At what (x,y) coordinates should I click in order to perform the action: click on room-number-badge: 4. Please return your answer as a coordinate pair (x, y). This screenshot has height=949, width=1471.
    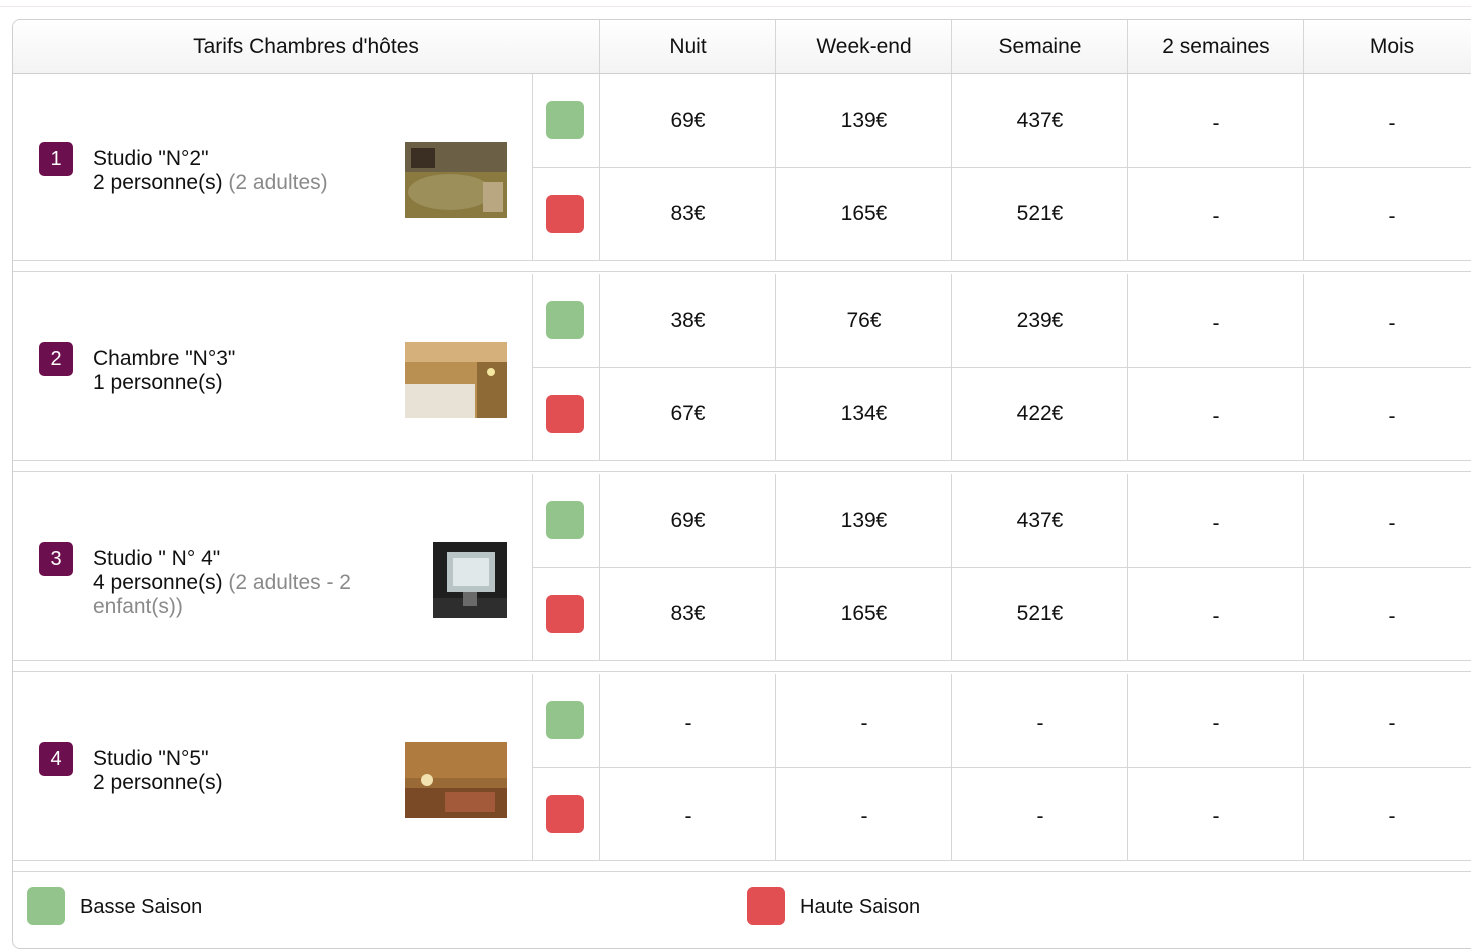
    Looking at the image, I should click on (56, 759).